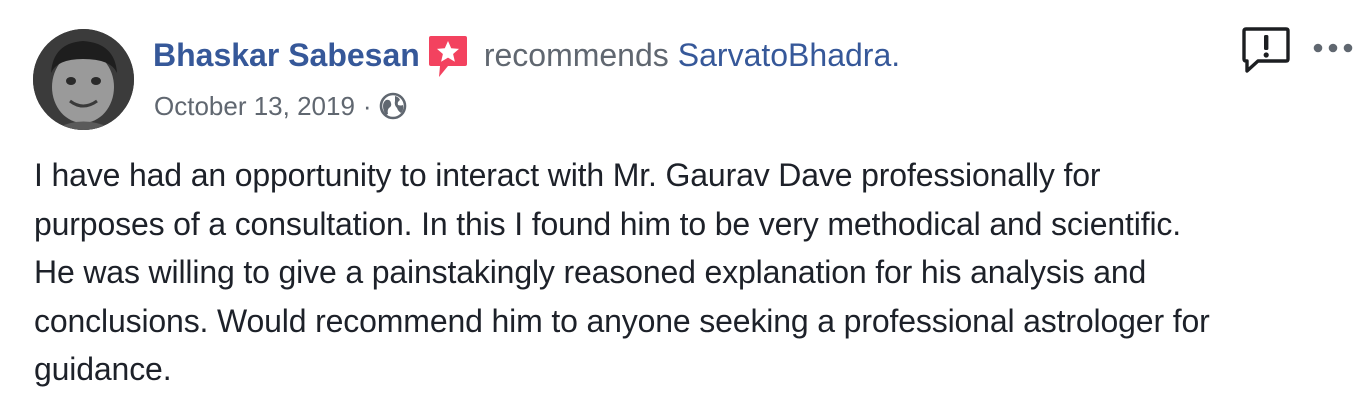 The image size is (1372, 406). I want to click on author-avatar, so click(83, 79).